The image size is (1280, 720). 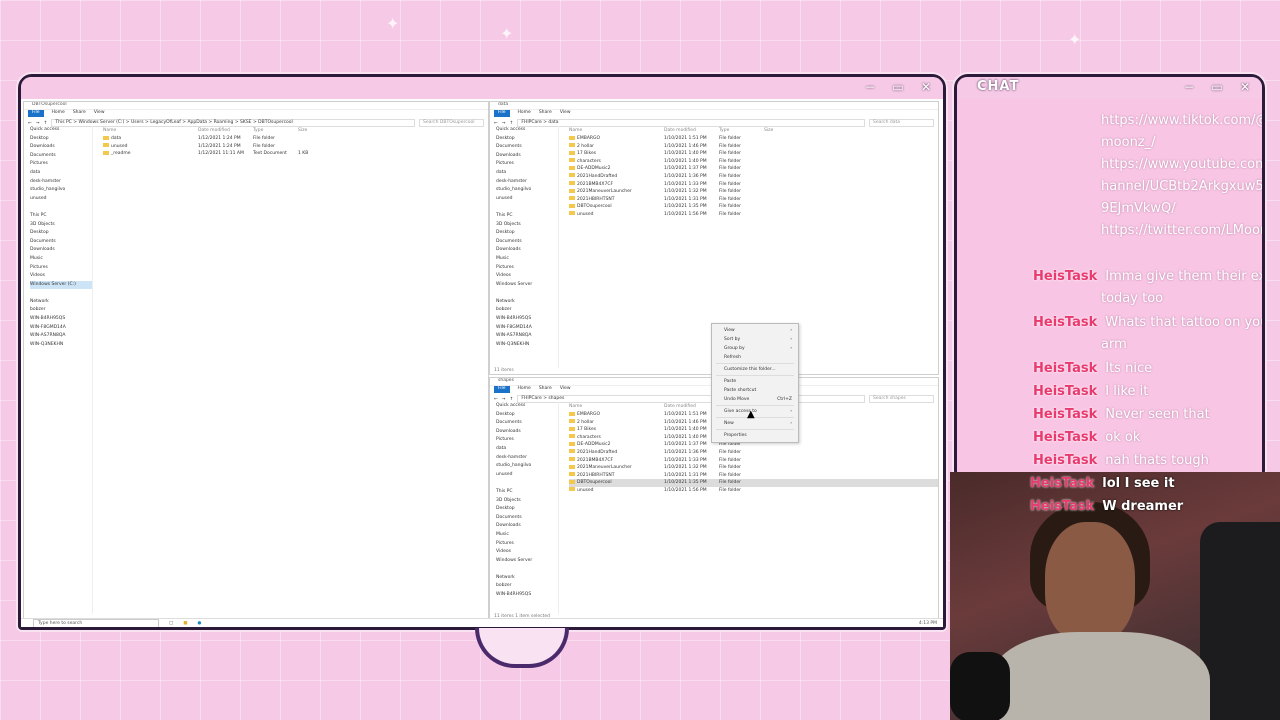 I want to click on menu-item-group-by: Group by ›, so click(x=755, y=348).